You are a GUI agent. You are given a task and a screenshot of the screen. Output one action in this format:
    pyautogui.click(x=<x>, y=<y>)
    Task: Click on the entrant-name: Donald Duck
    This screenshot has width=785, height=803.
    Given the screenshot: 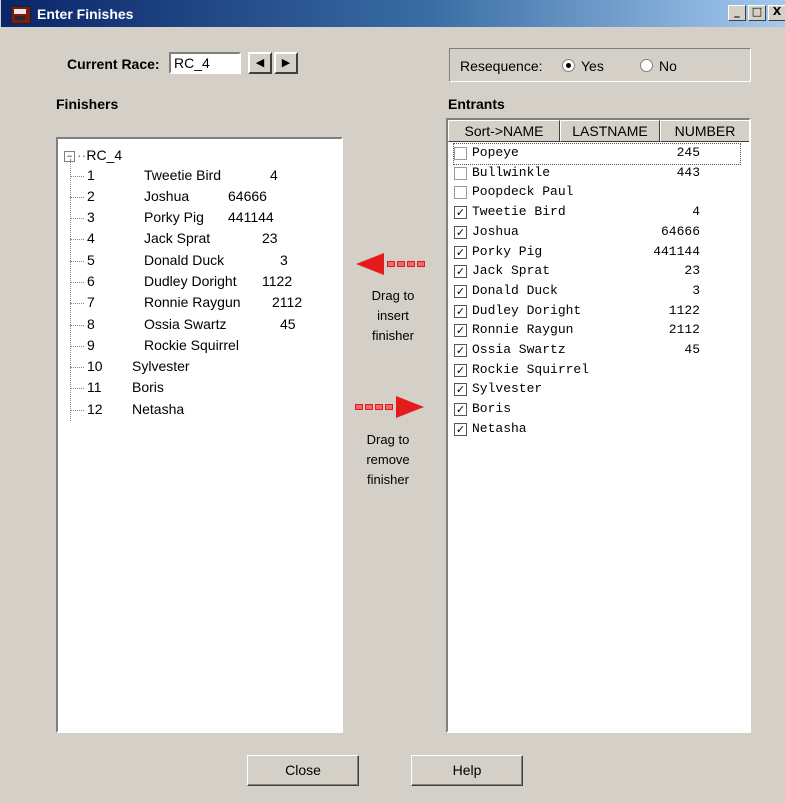 What is the action you would take?
    pyautogui.click(x=515, y=290)
    